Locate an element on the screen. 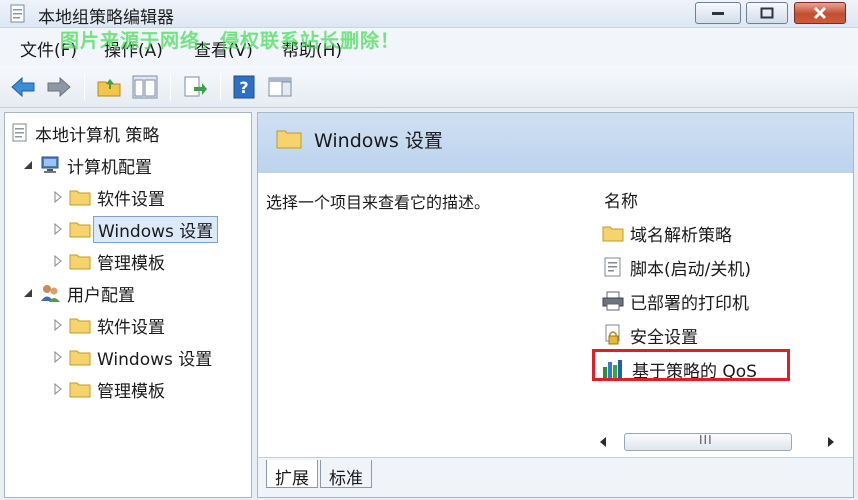  show-hide-tree-icon is located at coordinates (145, 87).